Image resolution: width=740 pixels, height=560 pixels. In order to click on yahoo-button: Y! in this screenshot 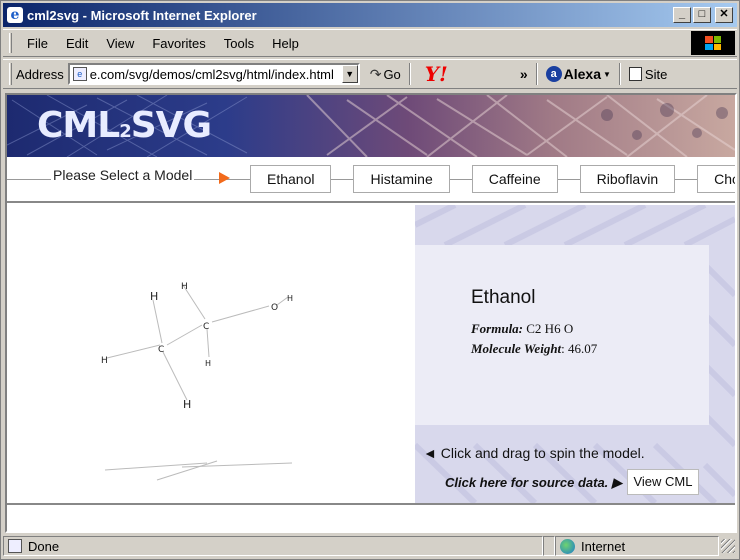, I will do `click(436, 74)`.